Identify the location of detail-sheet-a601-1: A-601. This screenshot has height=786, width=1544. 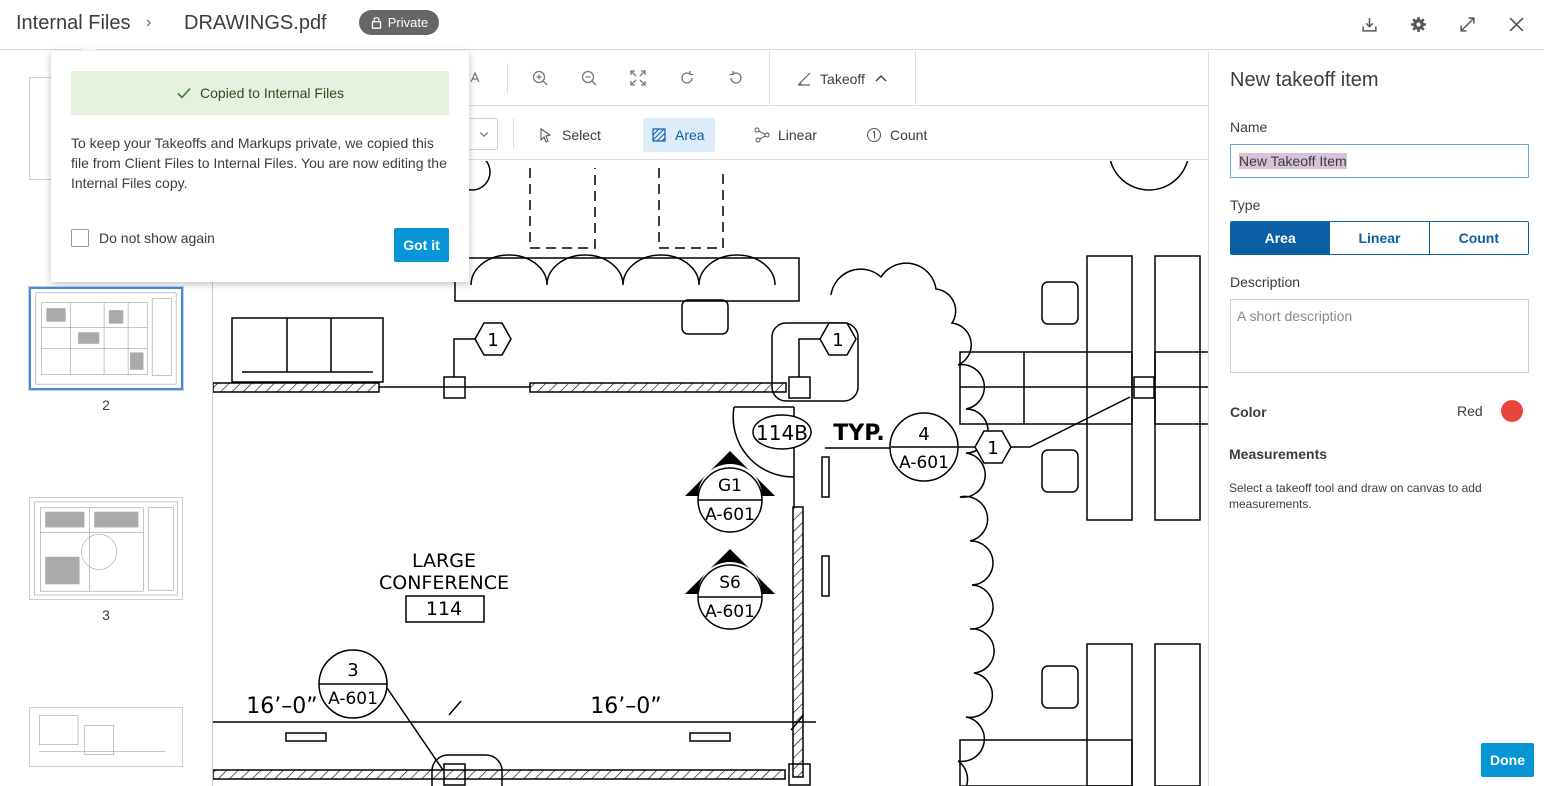
(730, 515).